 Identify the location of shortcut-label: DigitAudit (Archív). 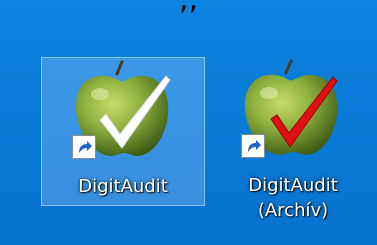
(293, 198).